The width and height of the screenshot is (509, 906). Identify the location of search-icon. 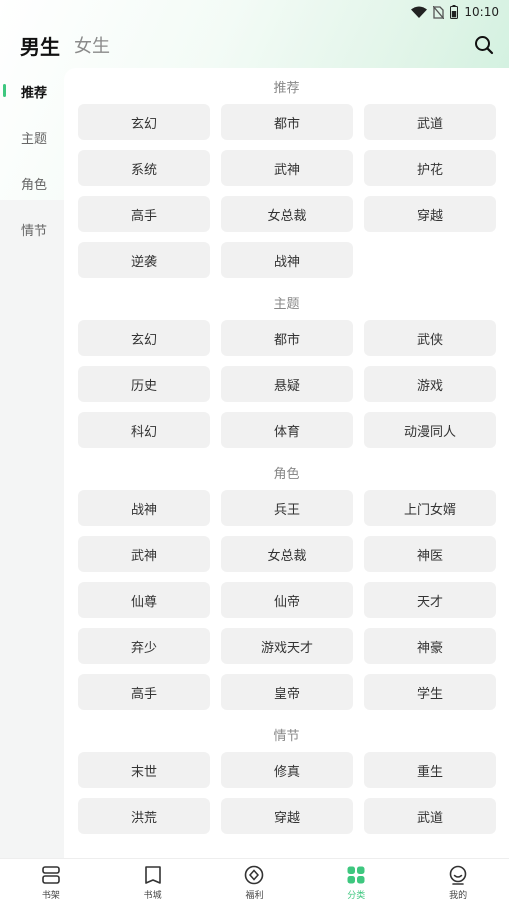
(484, 45).